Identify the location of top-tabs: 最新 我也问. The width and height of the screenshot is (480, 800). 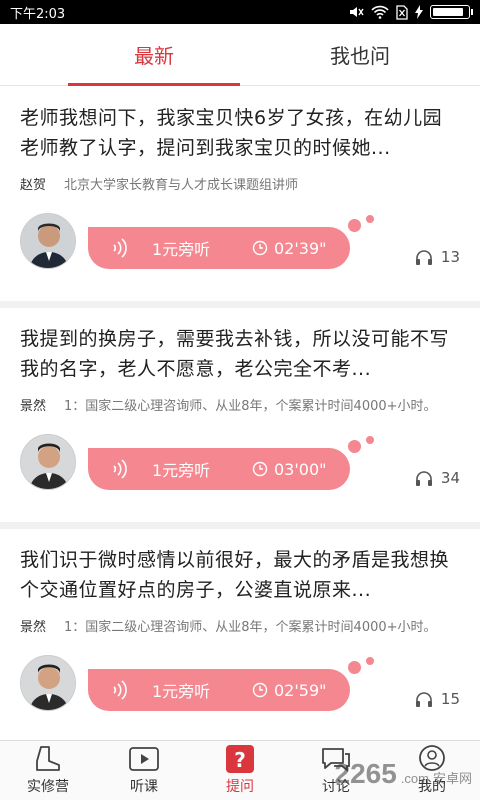
(240, 55).